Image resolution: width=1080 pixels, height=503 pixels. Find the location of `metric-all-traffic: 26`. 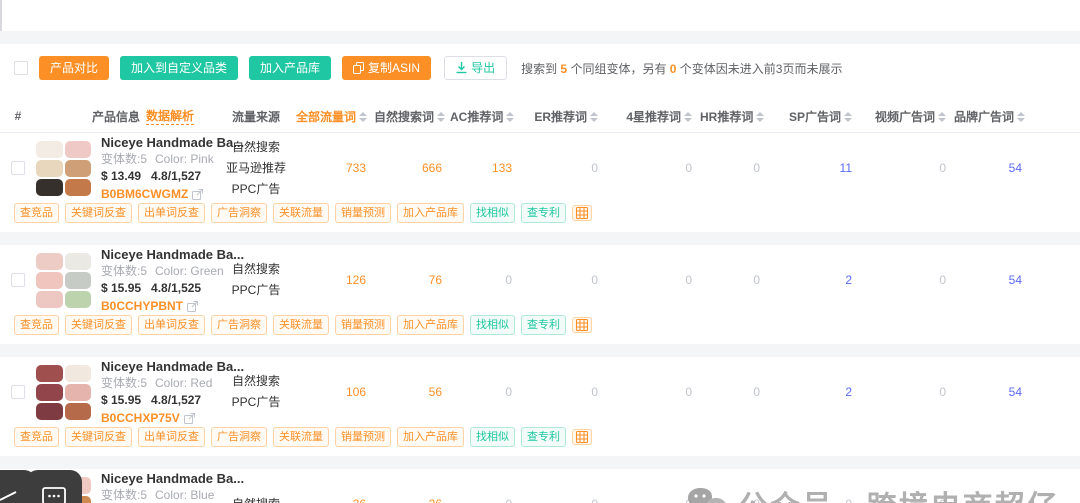

metric-all-traffic: 26 is located at coordinates (335, 500).